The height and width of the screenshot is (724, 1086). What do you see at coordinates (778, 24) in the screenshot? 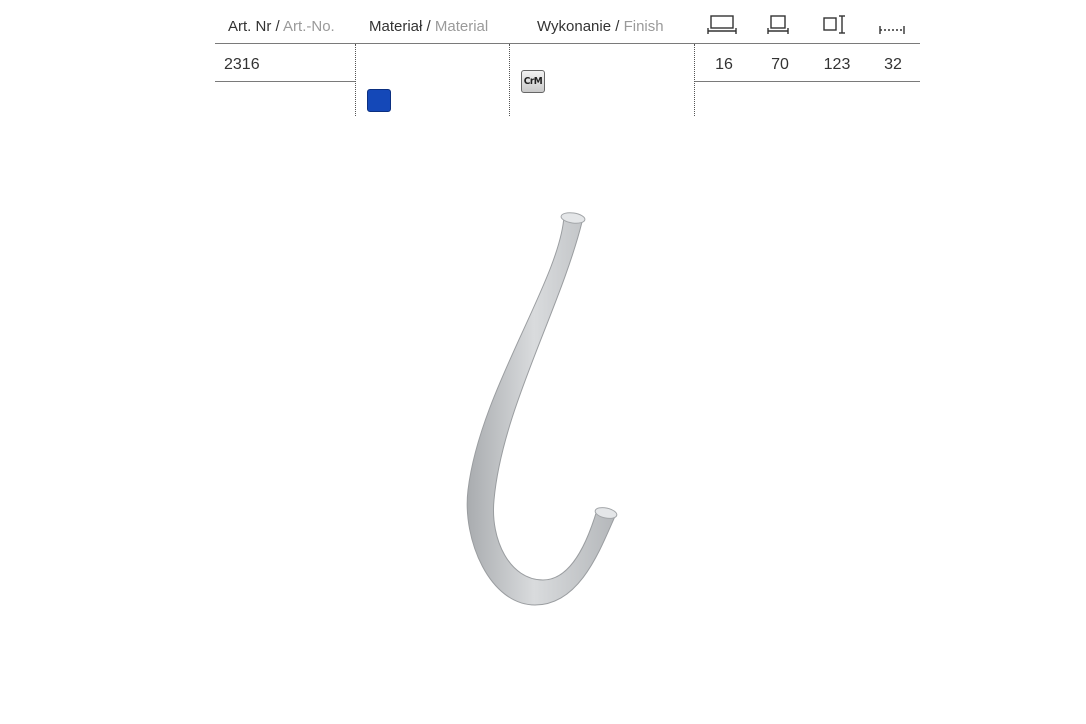
I see `depth-icon` at bounding box center [778, 24].